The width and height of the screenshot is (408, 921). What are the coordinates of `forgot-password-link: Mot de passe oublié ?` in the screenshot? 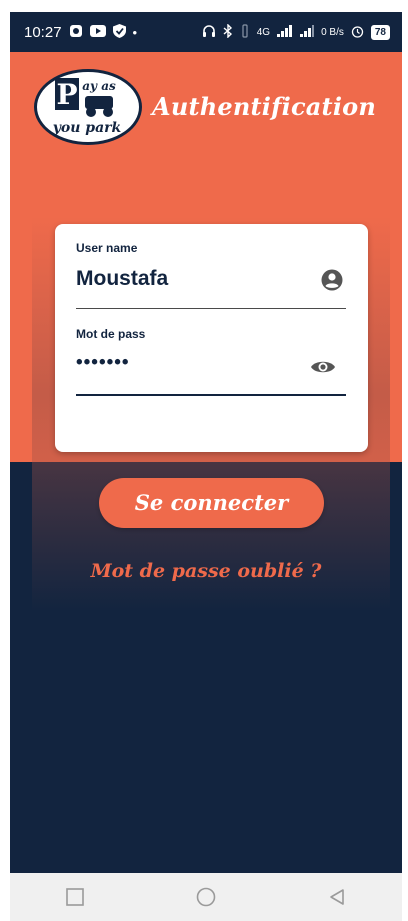 It's located at (206, 571).